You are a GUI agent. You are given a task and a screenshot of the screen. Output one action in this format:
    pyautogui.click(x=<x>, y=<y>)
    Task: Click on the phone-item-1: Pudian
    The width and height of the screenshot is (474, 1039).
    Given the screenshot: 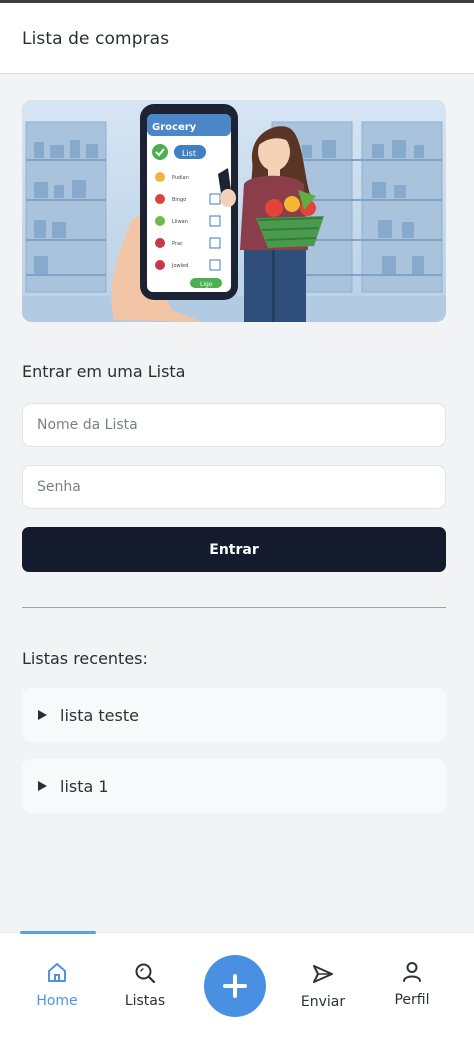 What is the action you would take?
    pyautogui.click(x=180, y=178)
    